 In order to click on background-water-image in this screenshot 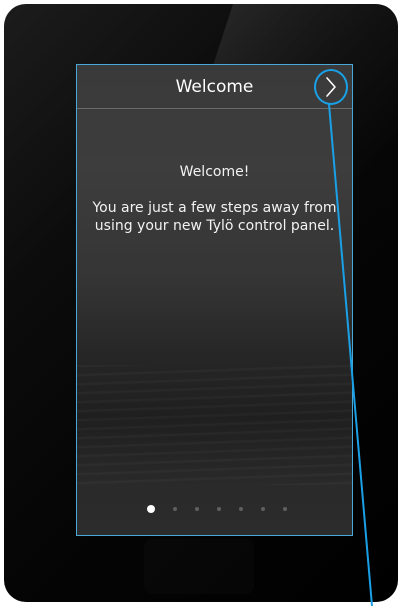, I will do `click(214, 425)`.